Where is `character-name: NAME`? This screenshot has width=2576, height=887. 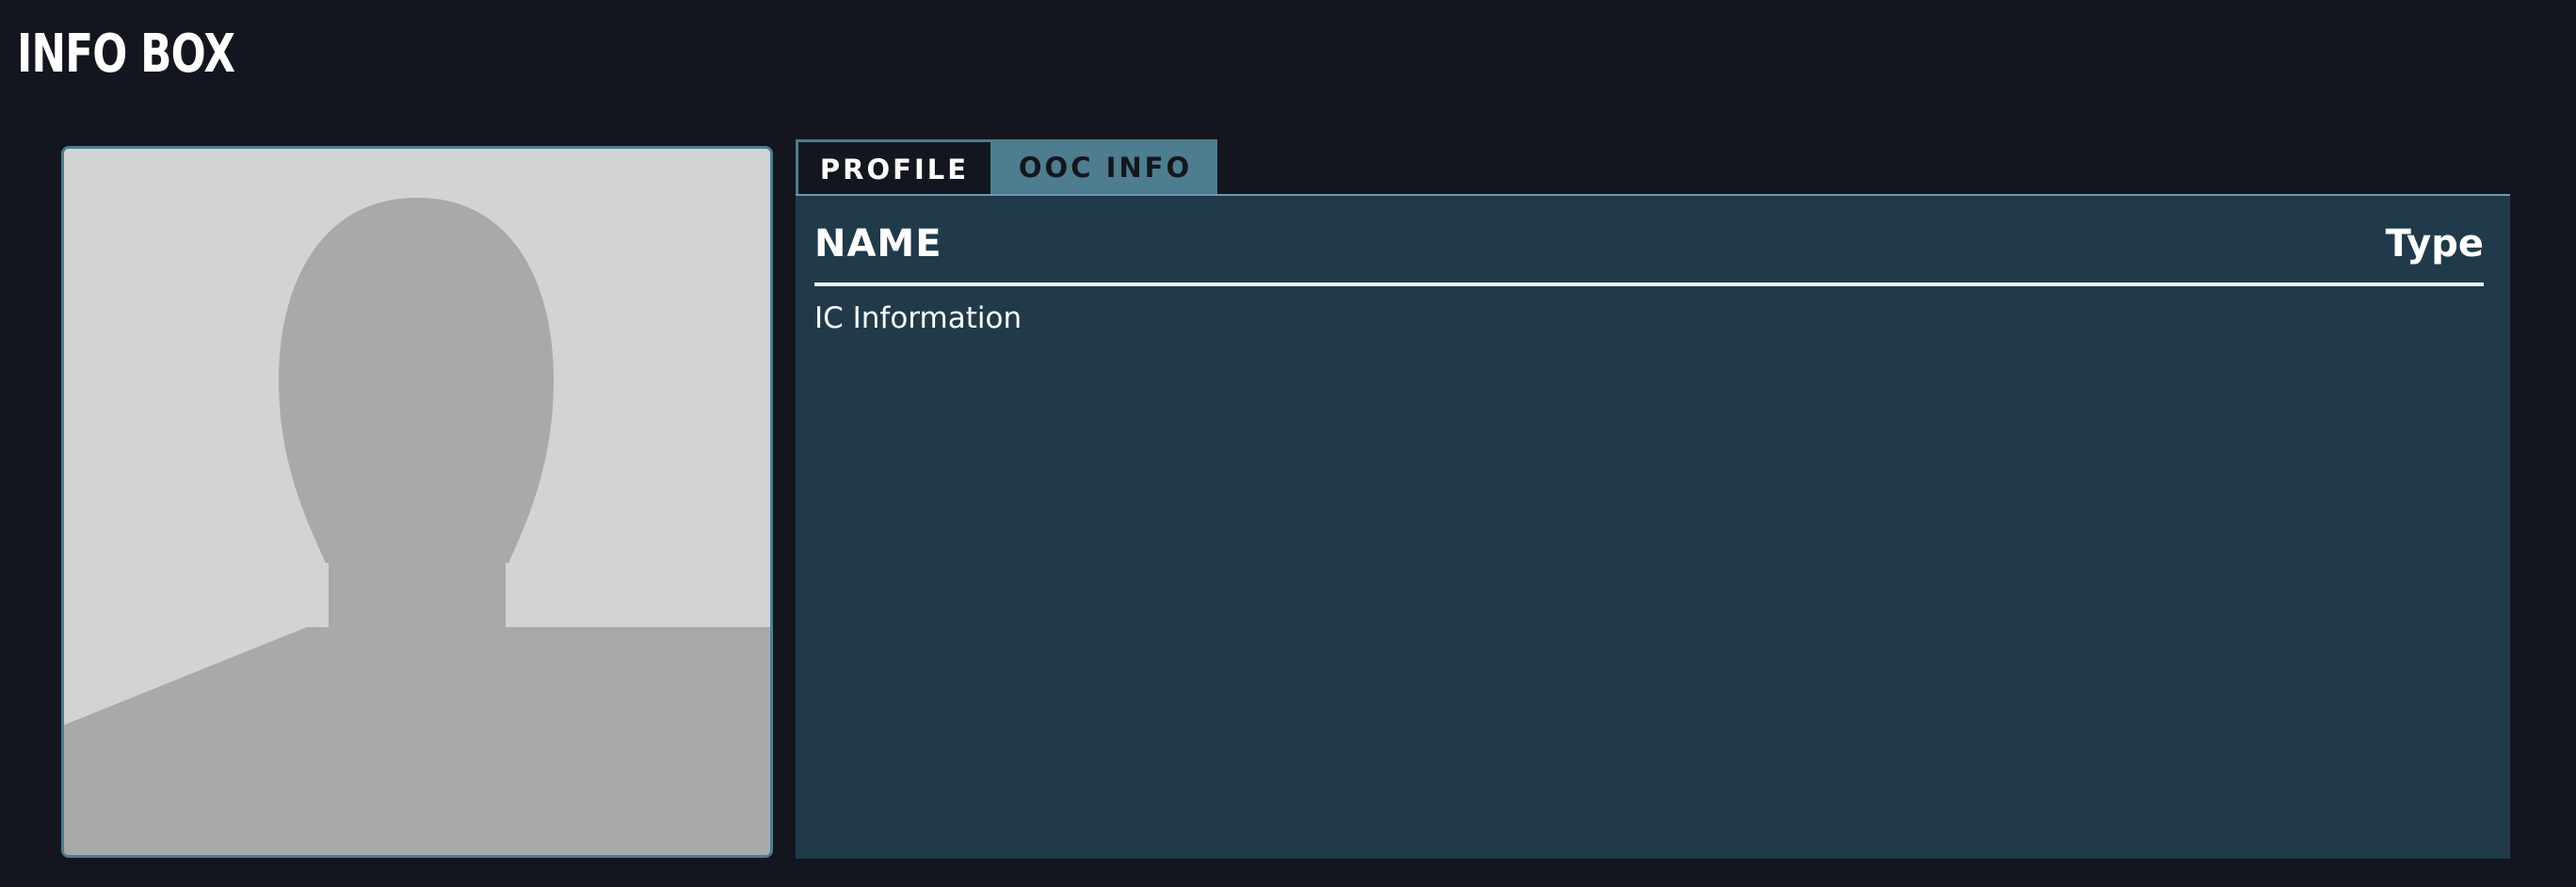 character-name: NAME is located at coordinates (878, 244).